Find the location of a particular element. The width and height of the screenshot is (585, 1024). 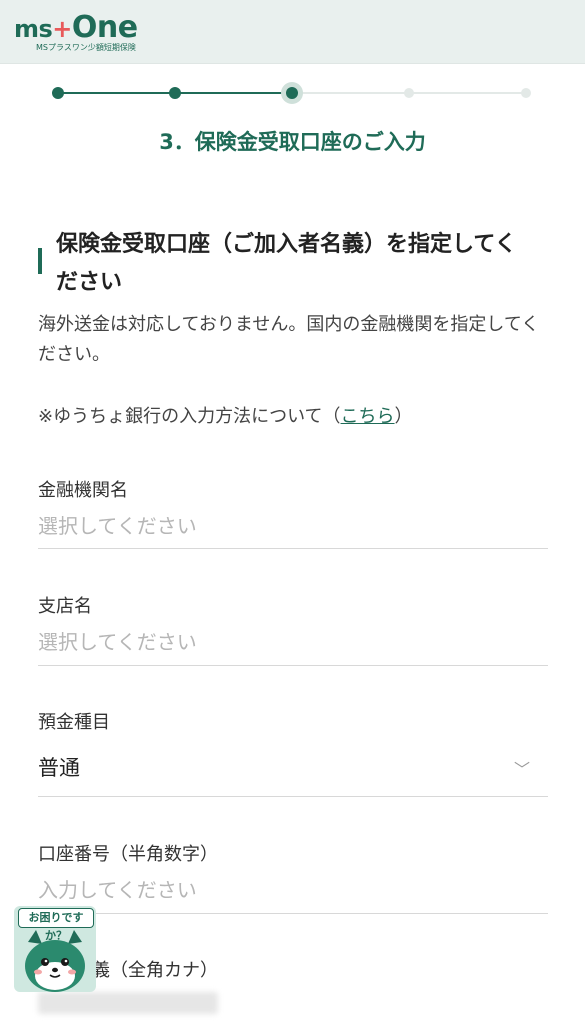

step-5-dot is located at coordinates (526, 93).